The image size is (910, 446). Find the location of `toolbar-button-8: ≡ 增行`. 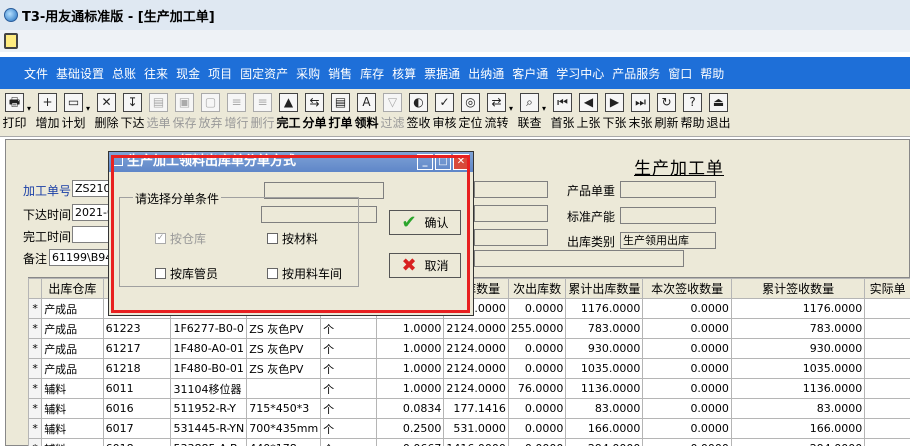

toolbar-button-8: ≡ 增行 is located at coordinates (236, 112).